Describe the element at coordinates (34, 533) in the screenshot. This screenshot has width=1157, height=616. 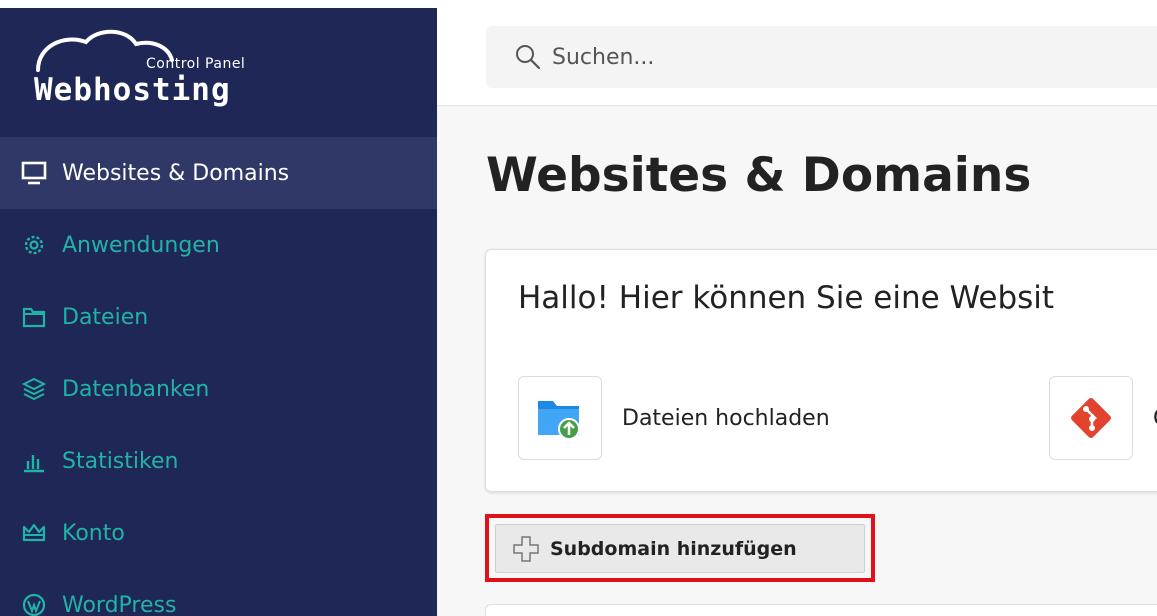
I see `crown-icon` at that location.